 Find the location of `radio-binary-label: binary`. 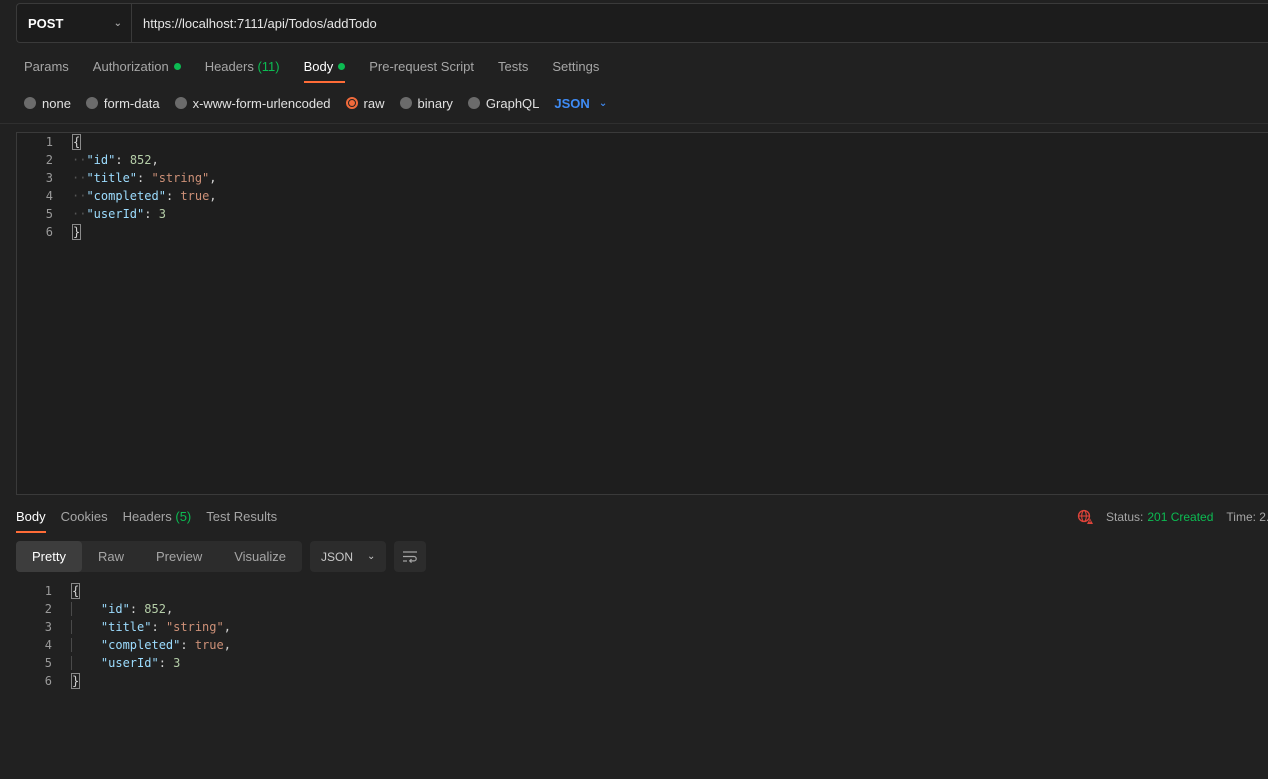

radio-binary-label: binary is located at coordinates (435, 103).